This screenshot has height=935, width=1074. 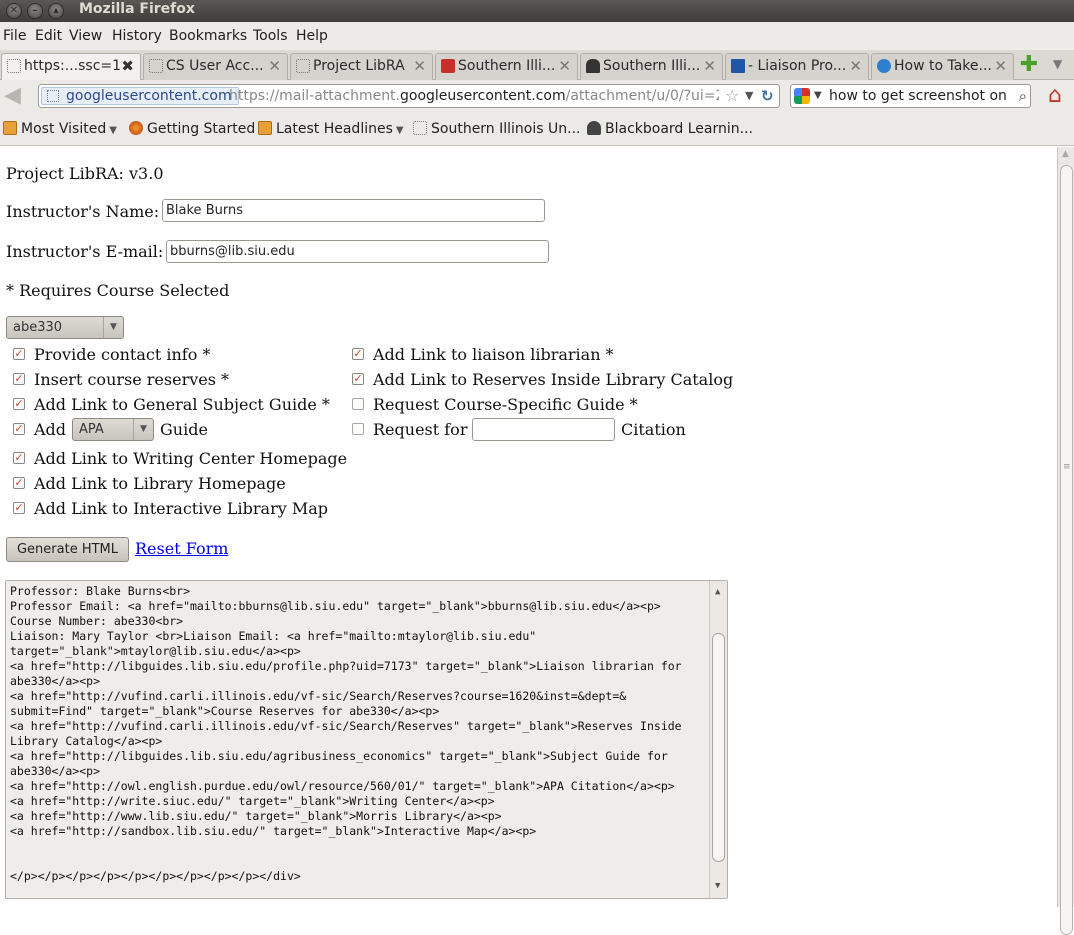 I want to click on tab-southern-illinois: Southern Illi... ✕, so click(x=651, y=66).